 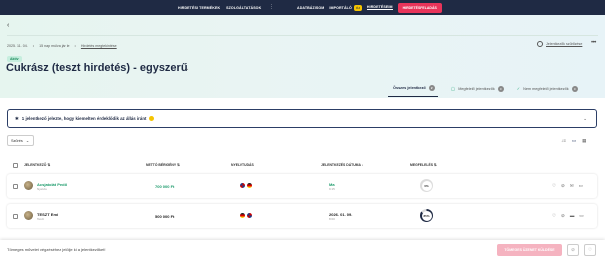 What do you see at coordinates (529, 250) in the screenshot?
I see `bulk-message-button: TÖMEGES ÜZENET KÜLDÉSE` at bounding box center [529, 250].